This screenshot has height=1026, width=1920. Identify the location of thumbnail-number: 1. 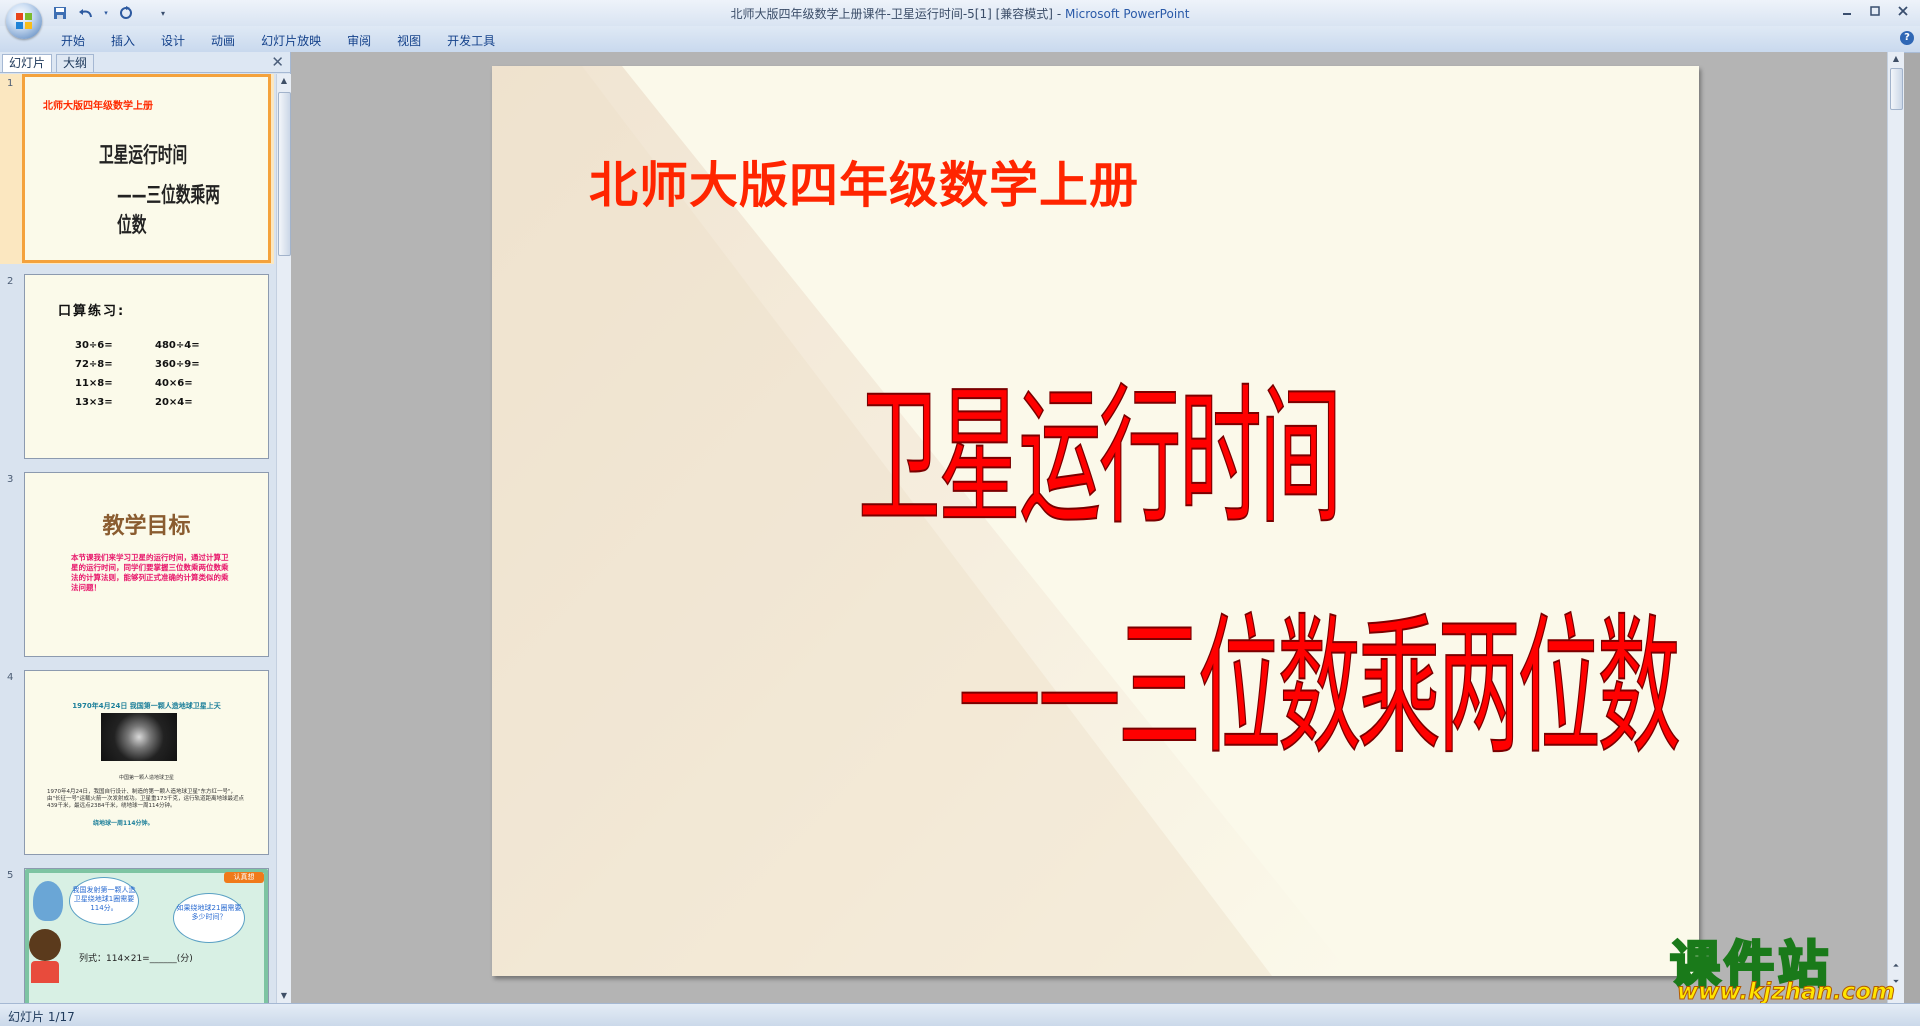
(10, 83).